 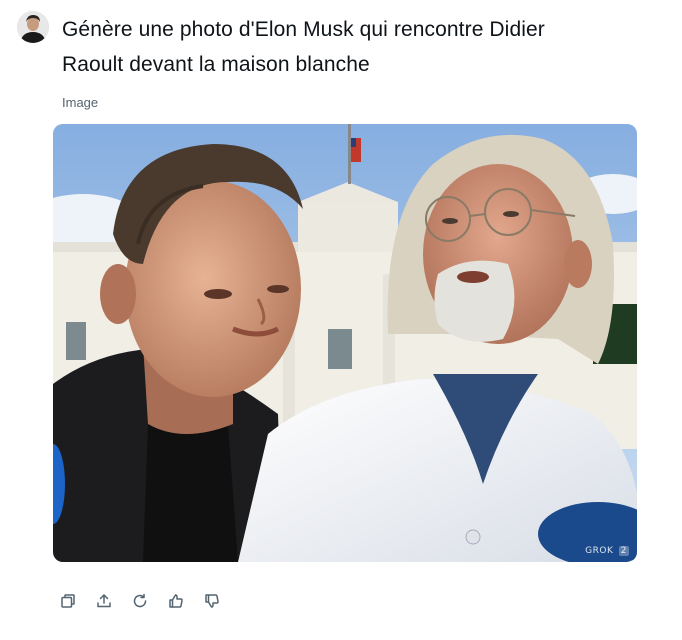 I want to click on attachment-label: Image, so click(x=80, y=102).